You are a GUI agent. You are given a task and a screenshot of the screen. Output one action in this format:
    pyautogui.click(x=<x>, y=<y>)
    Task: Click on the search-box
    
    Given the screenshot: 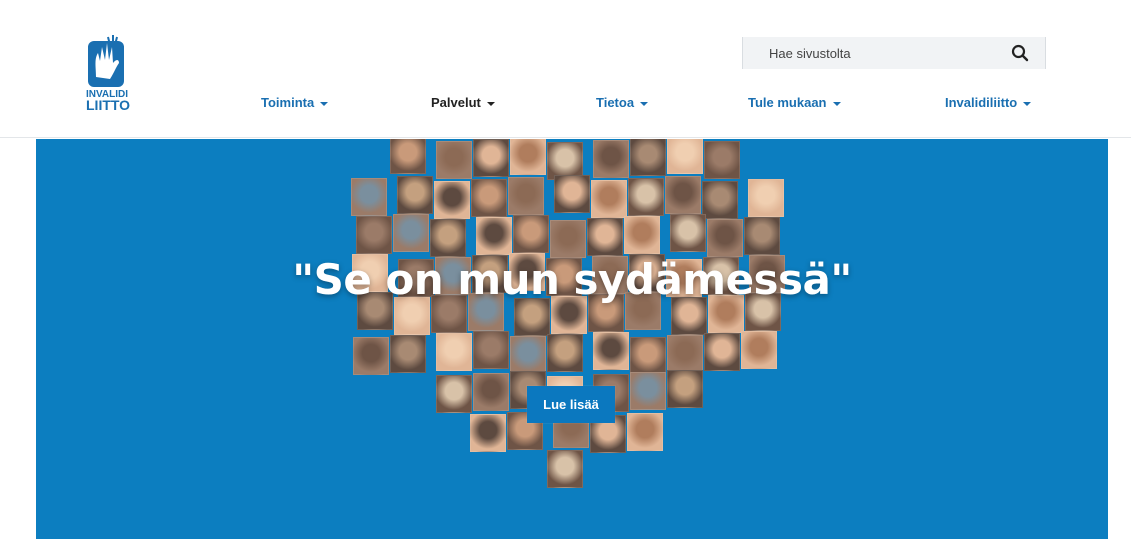 What is the action you would take?
    pyautogui.click(x=894, y=53)
    